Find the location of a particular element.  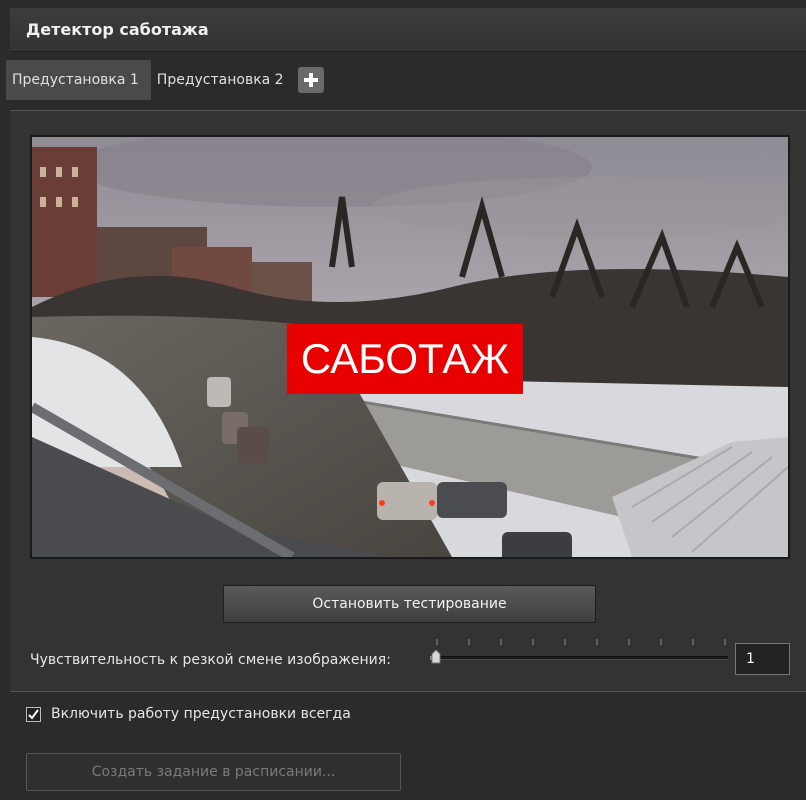

slider-thumb is located at coordinates (436, 657).